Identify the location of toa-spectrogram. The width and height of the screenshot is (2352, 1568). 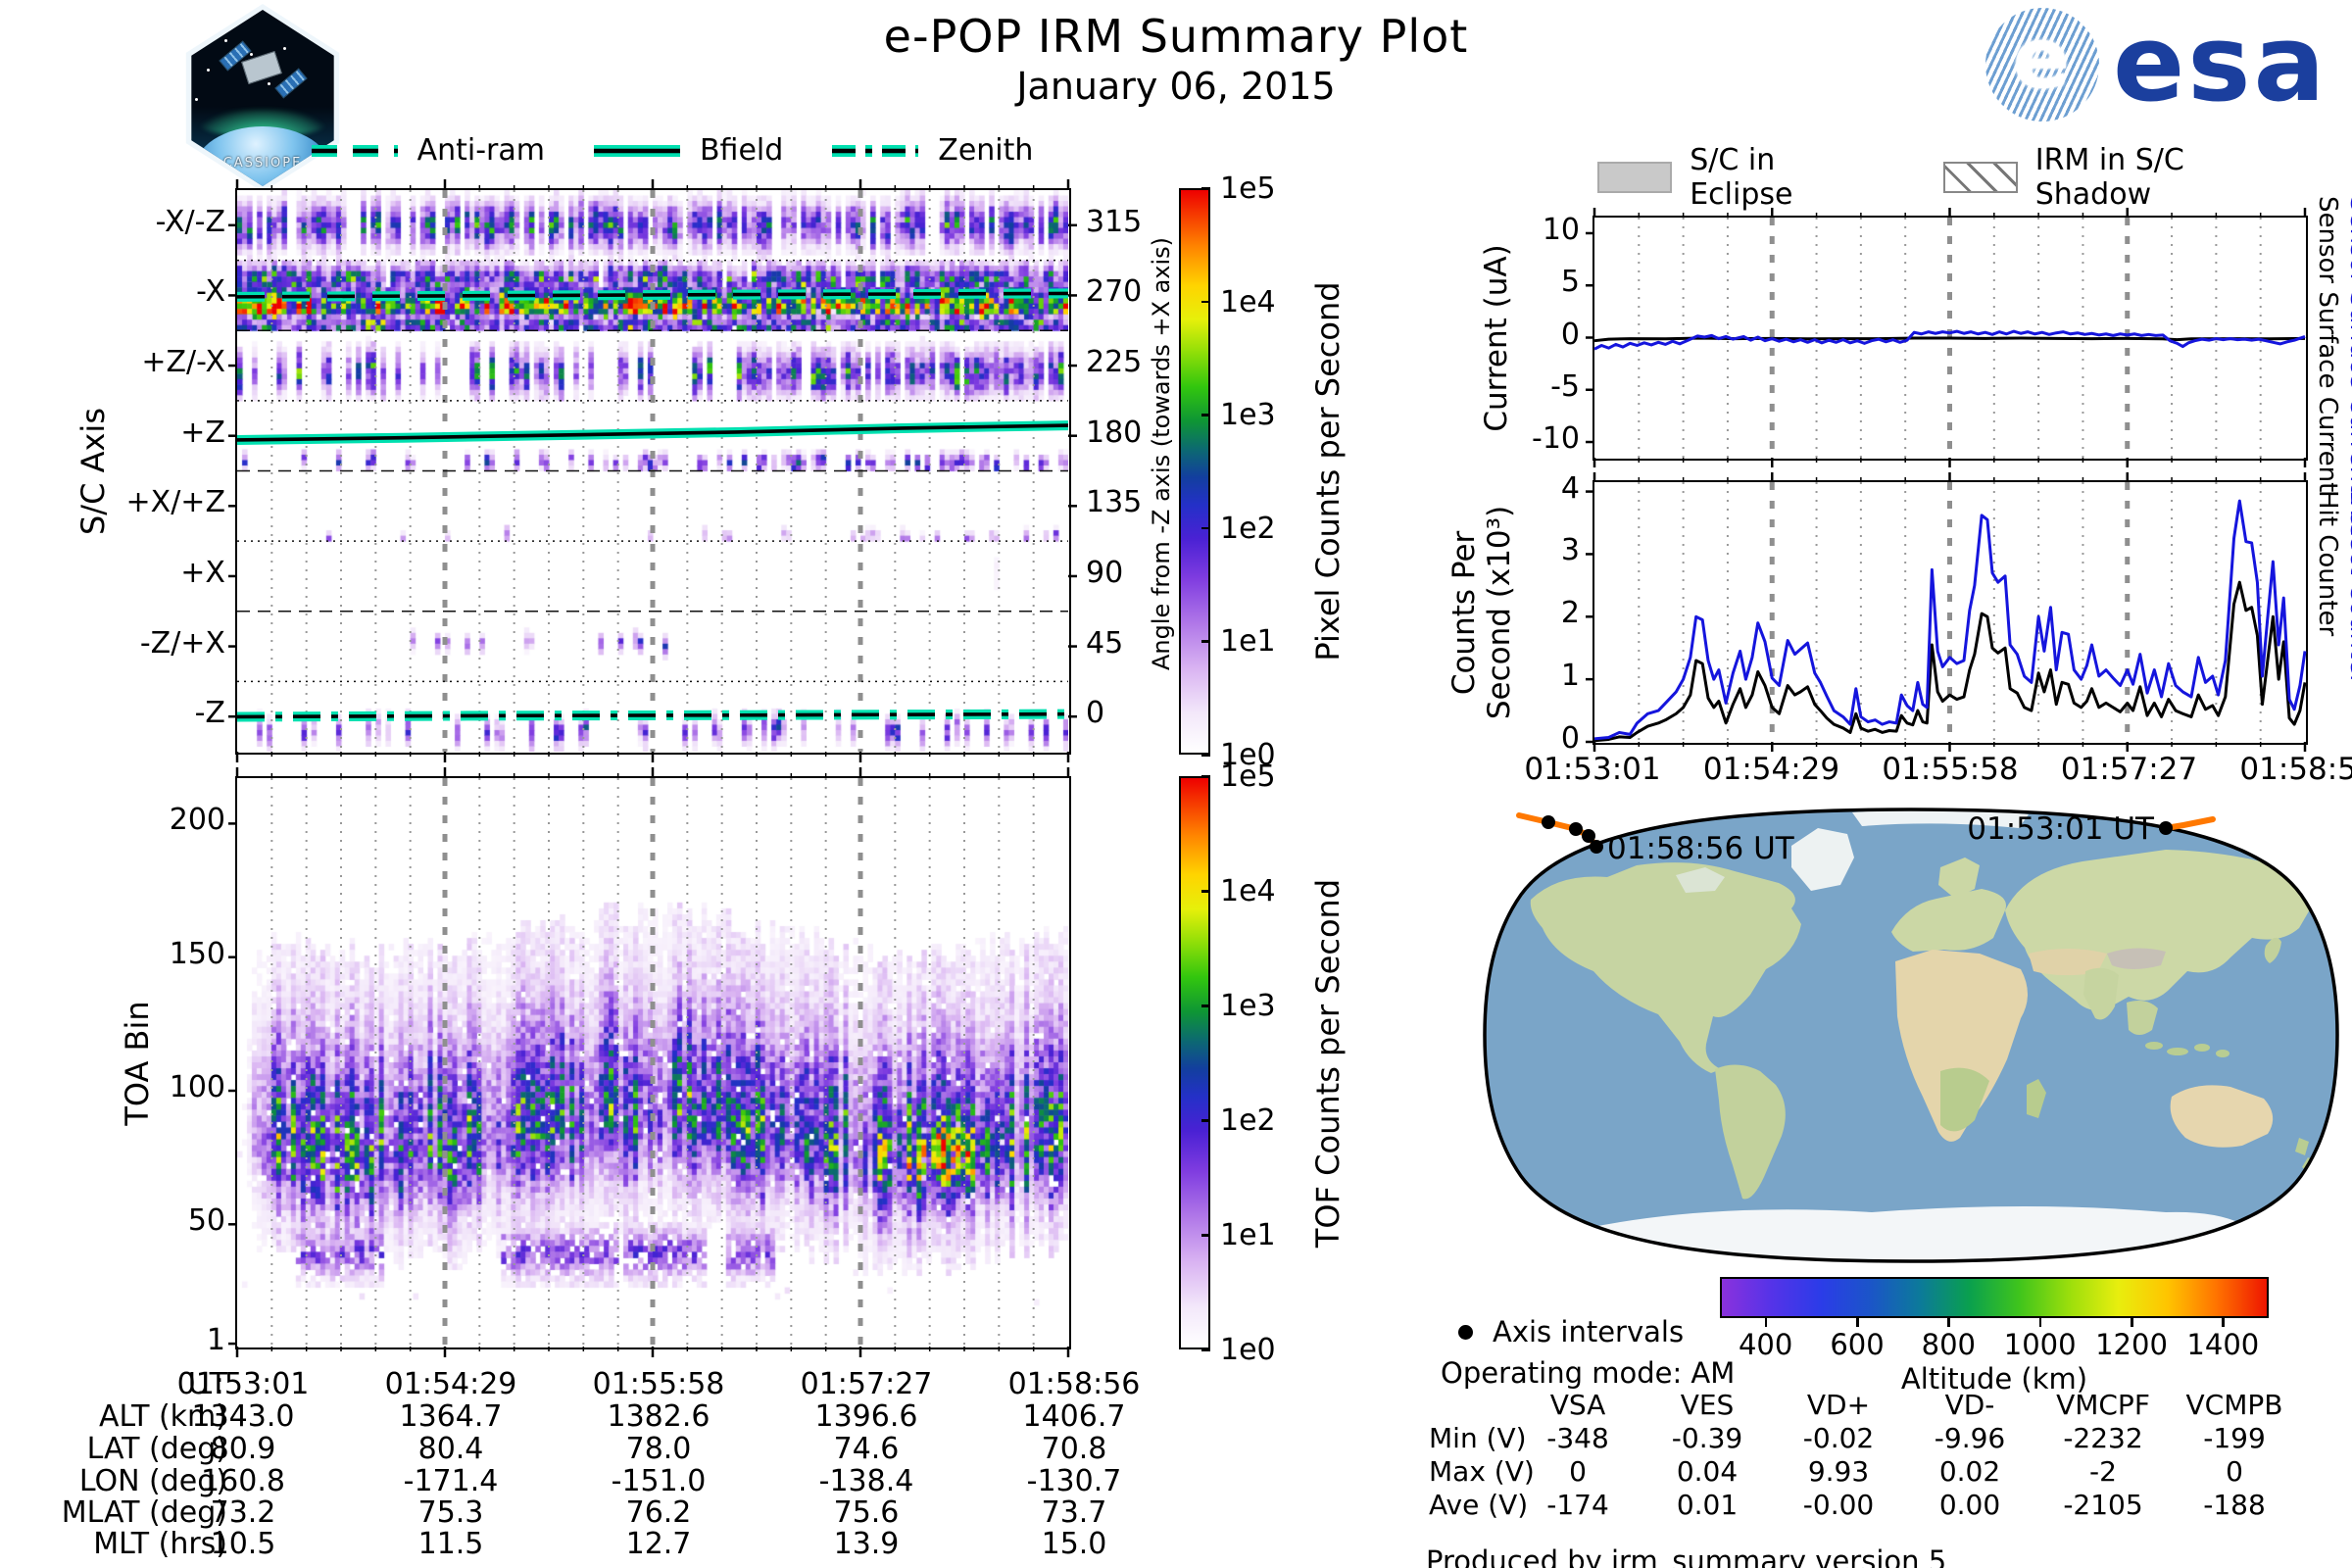
(649, 1062).